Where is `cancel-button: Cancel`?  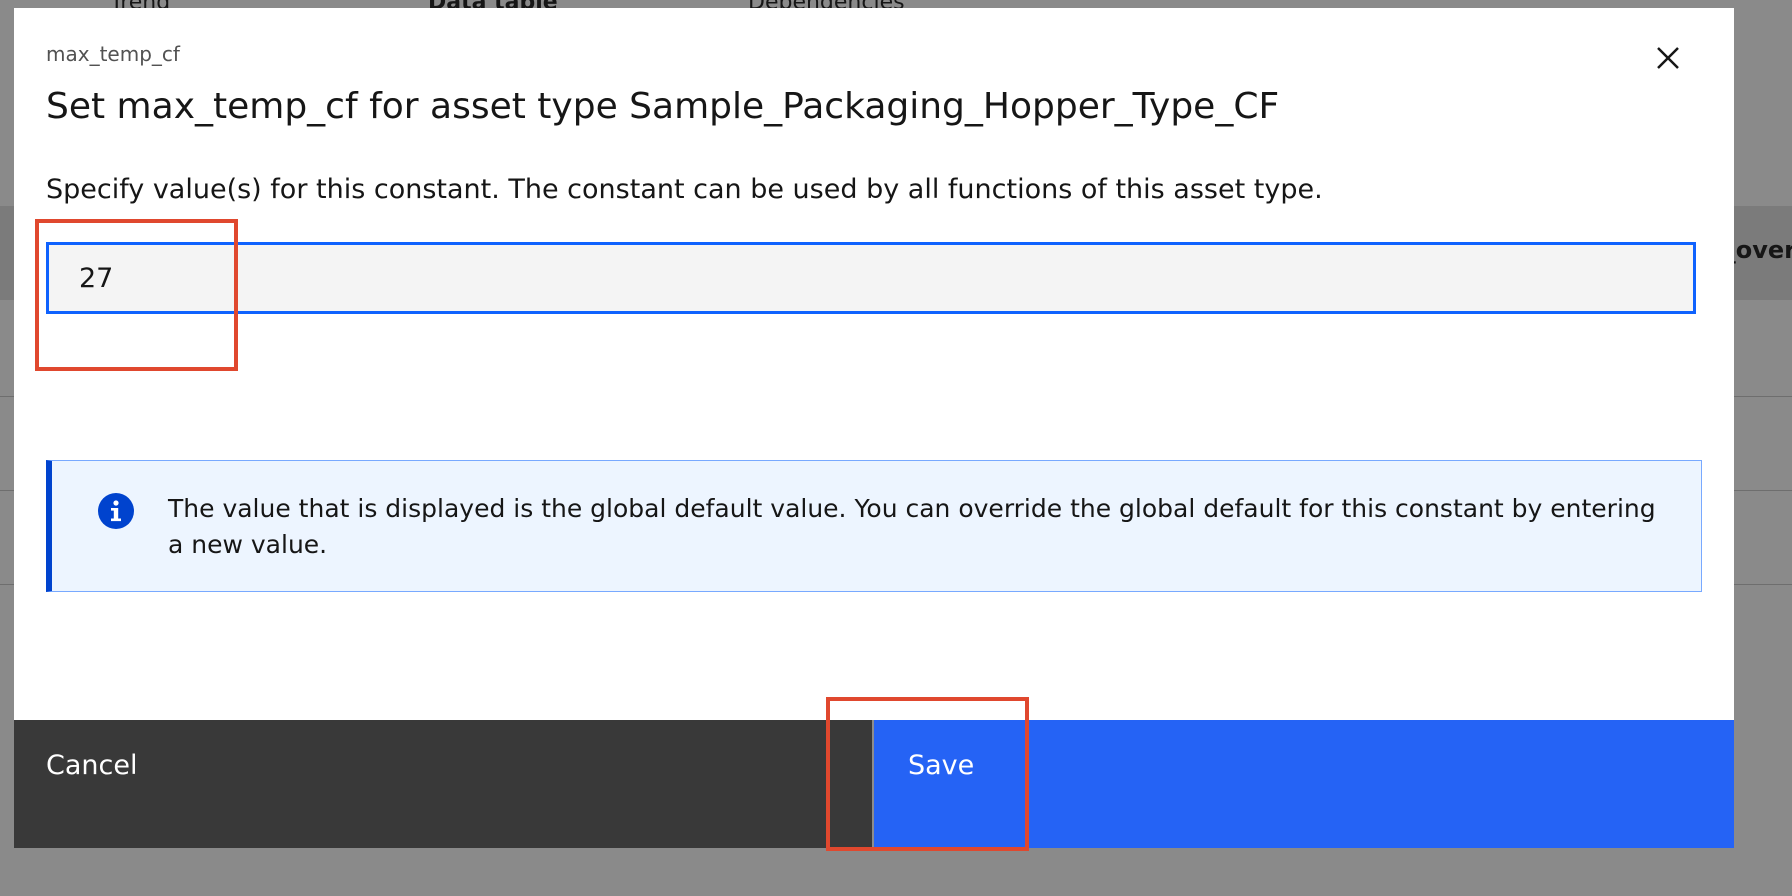
cancel-button: Cancel is located at coordinates (443, 784).